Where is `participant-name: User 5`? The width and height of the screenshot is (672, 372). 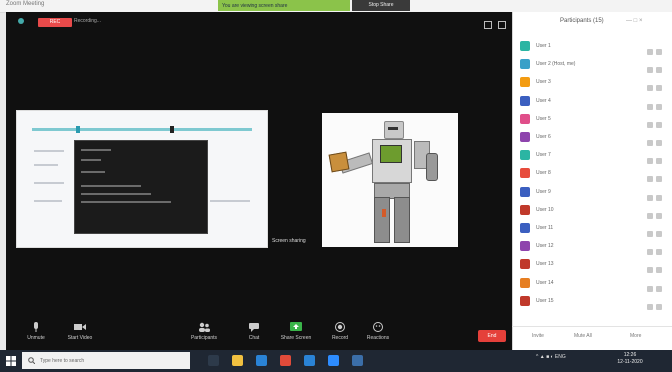
participant-name: User 5 is located at coordinates (543, 118).